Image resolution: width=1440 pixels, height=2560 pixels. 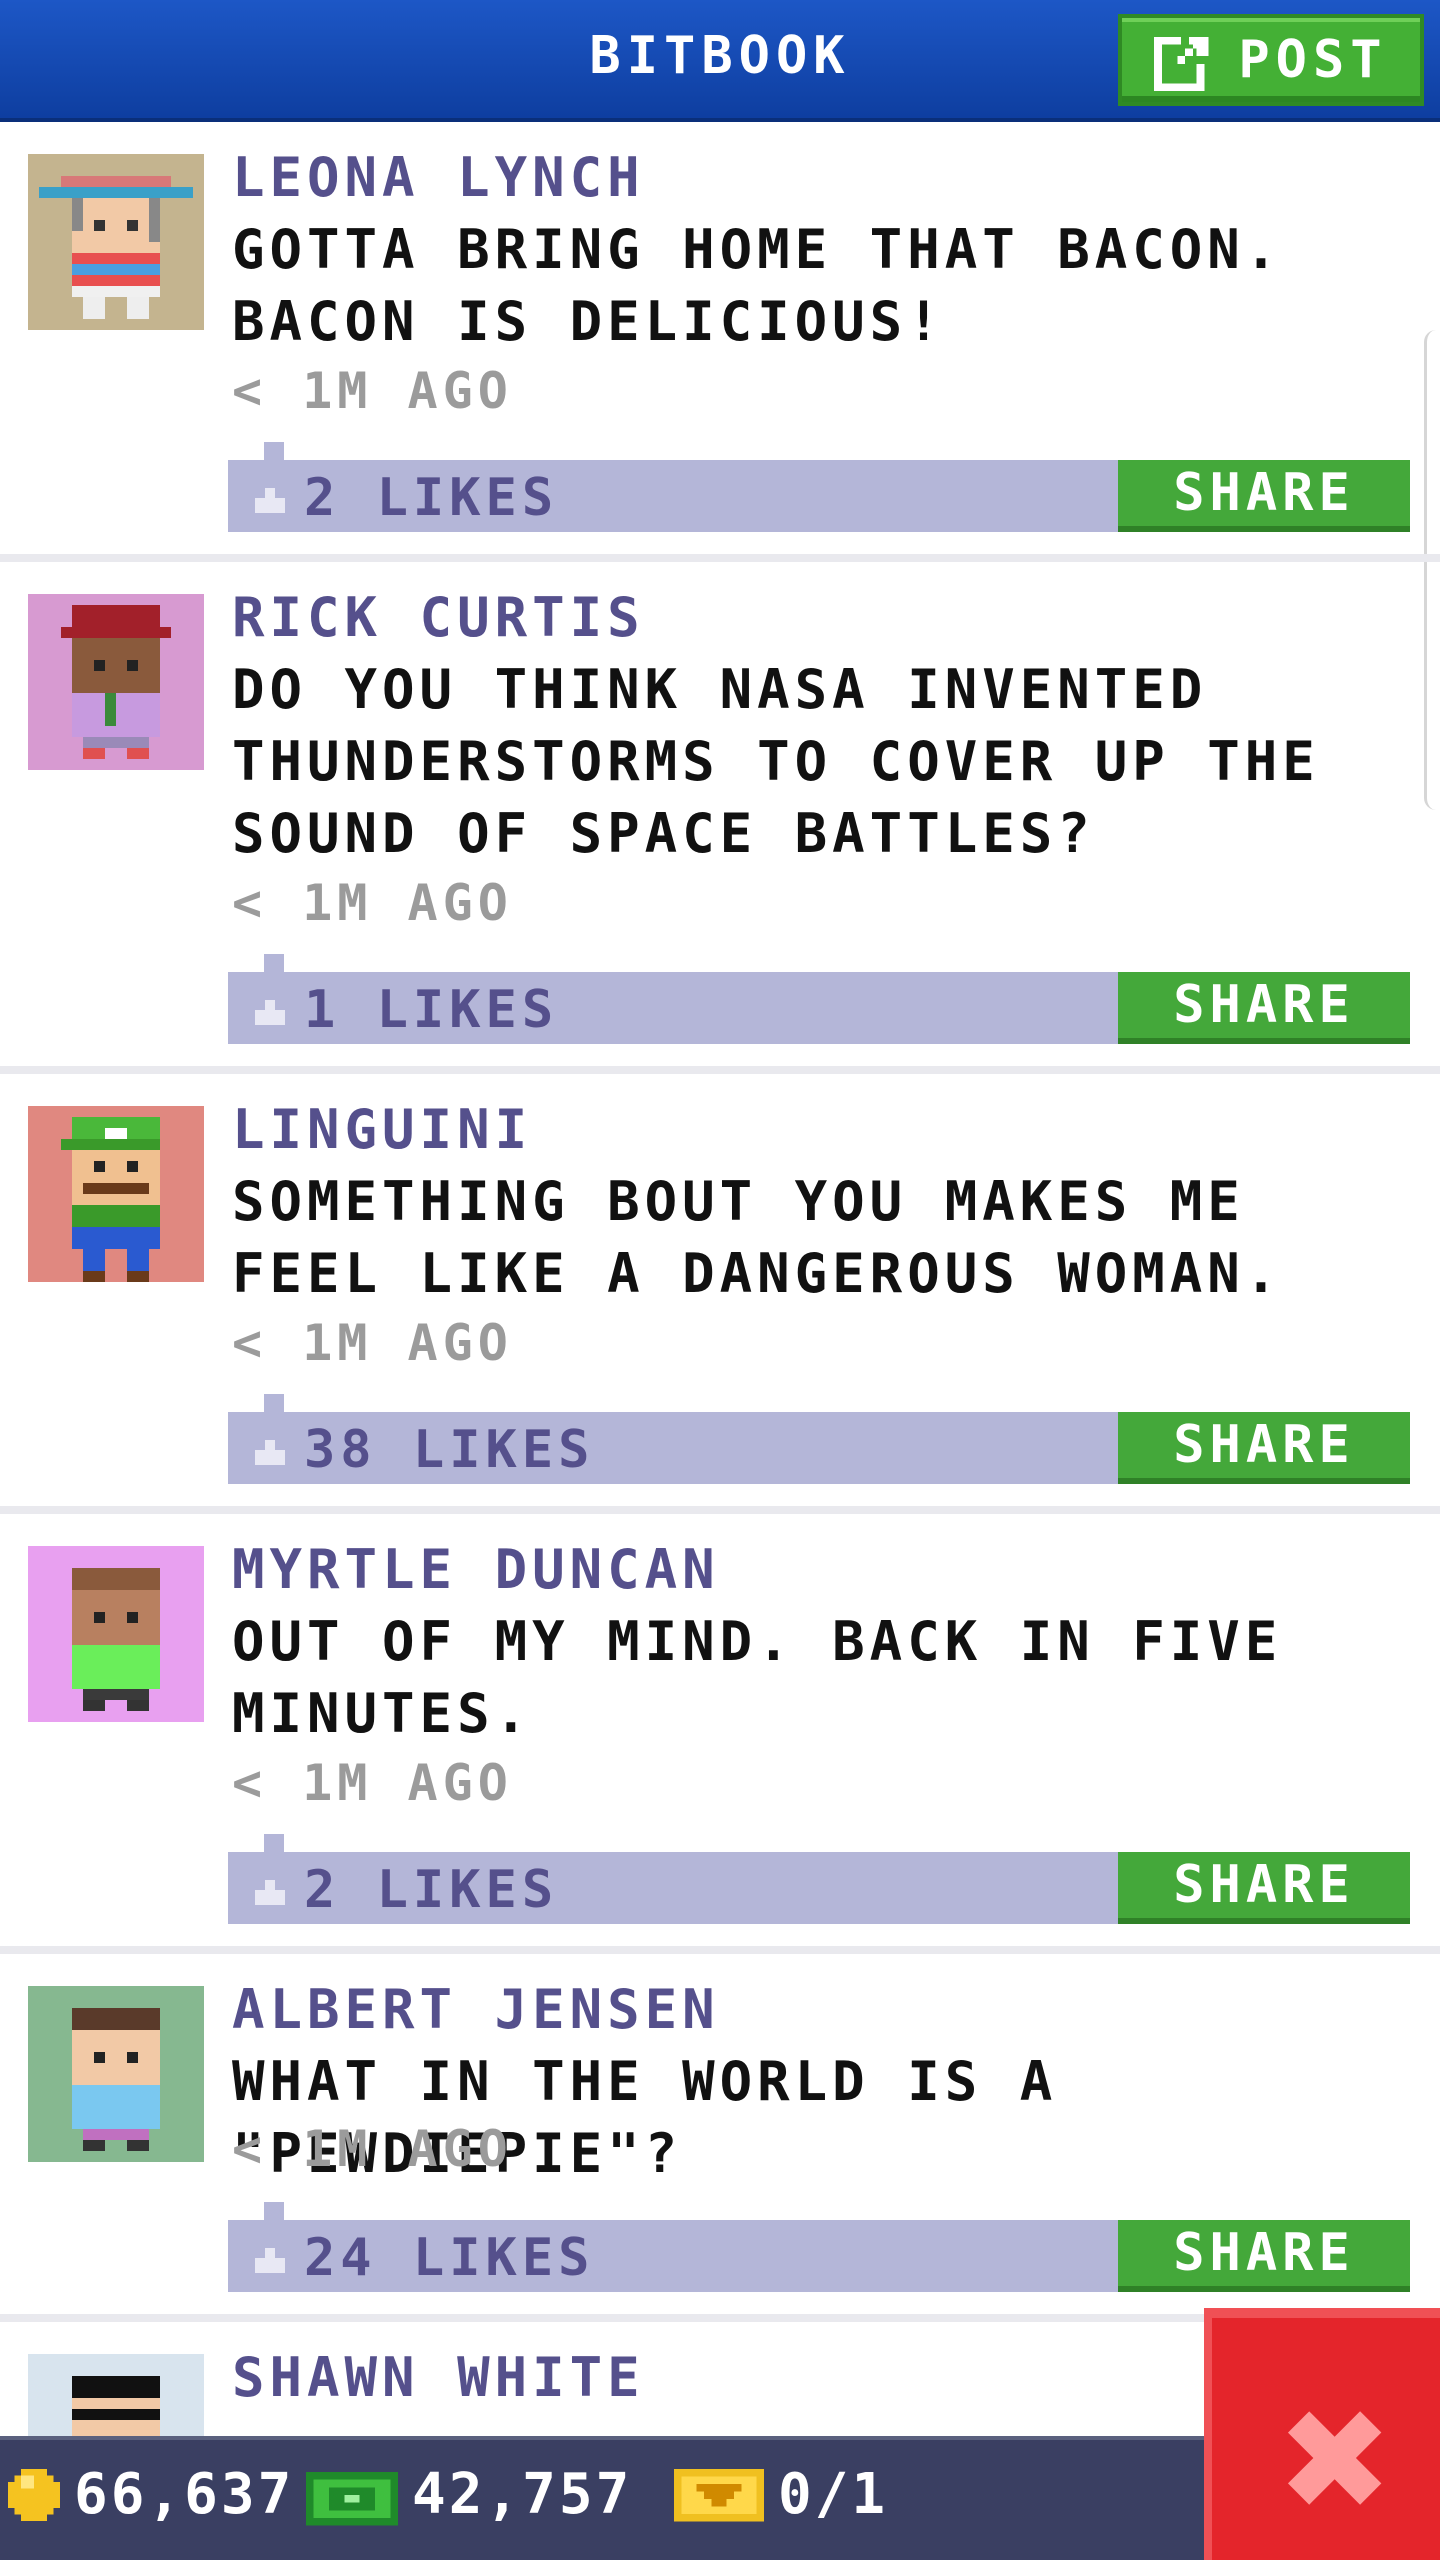 What do you see at coordinates (184, 2494) in the screenshot?
I see `coins-value: 66,637` at bounding box center [184, 2494].